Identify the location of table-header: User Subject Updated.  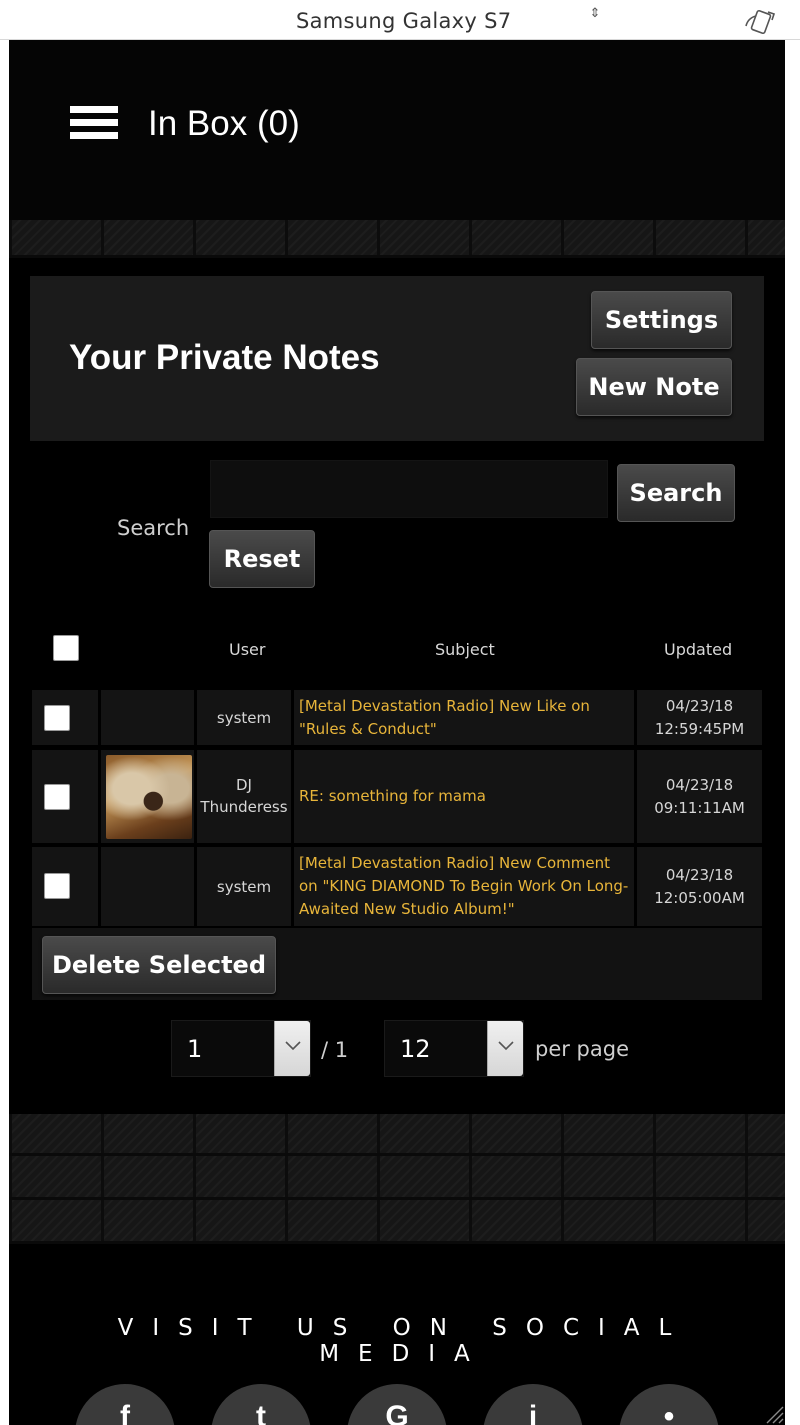
(398, 650).